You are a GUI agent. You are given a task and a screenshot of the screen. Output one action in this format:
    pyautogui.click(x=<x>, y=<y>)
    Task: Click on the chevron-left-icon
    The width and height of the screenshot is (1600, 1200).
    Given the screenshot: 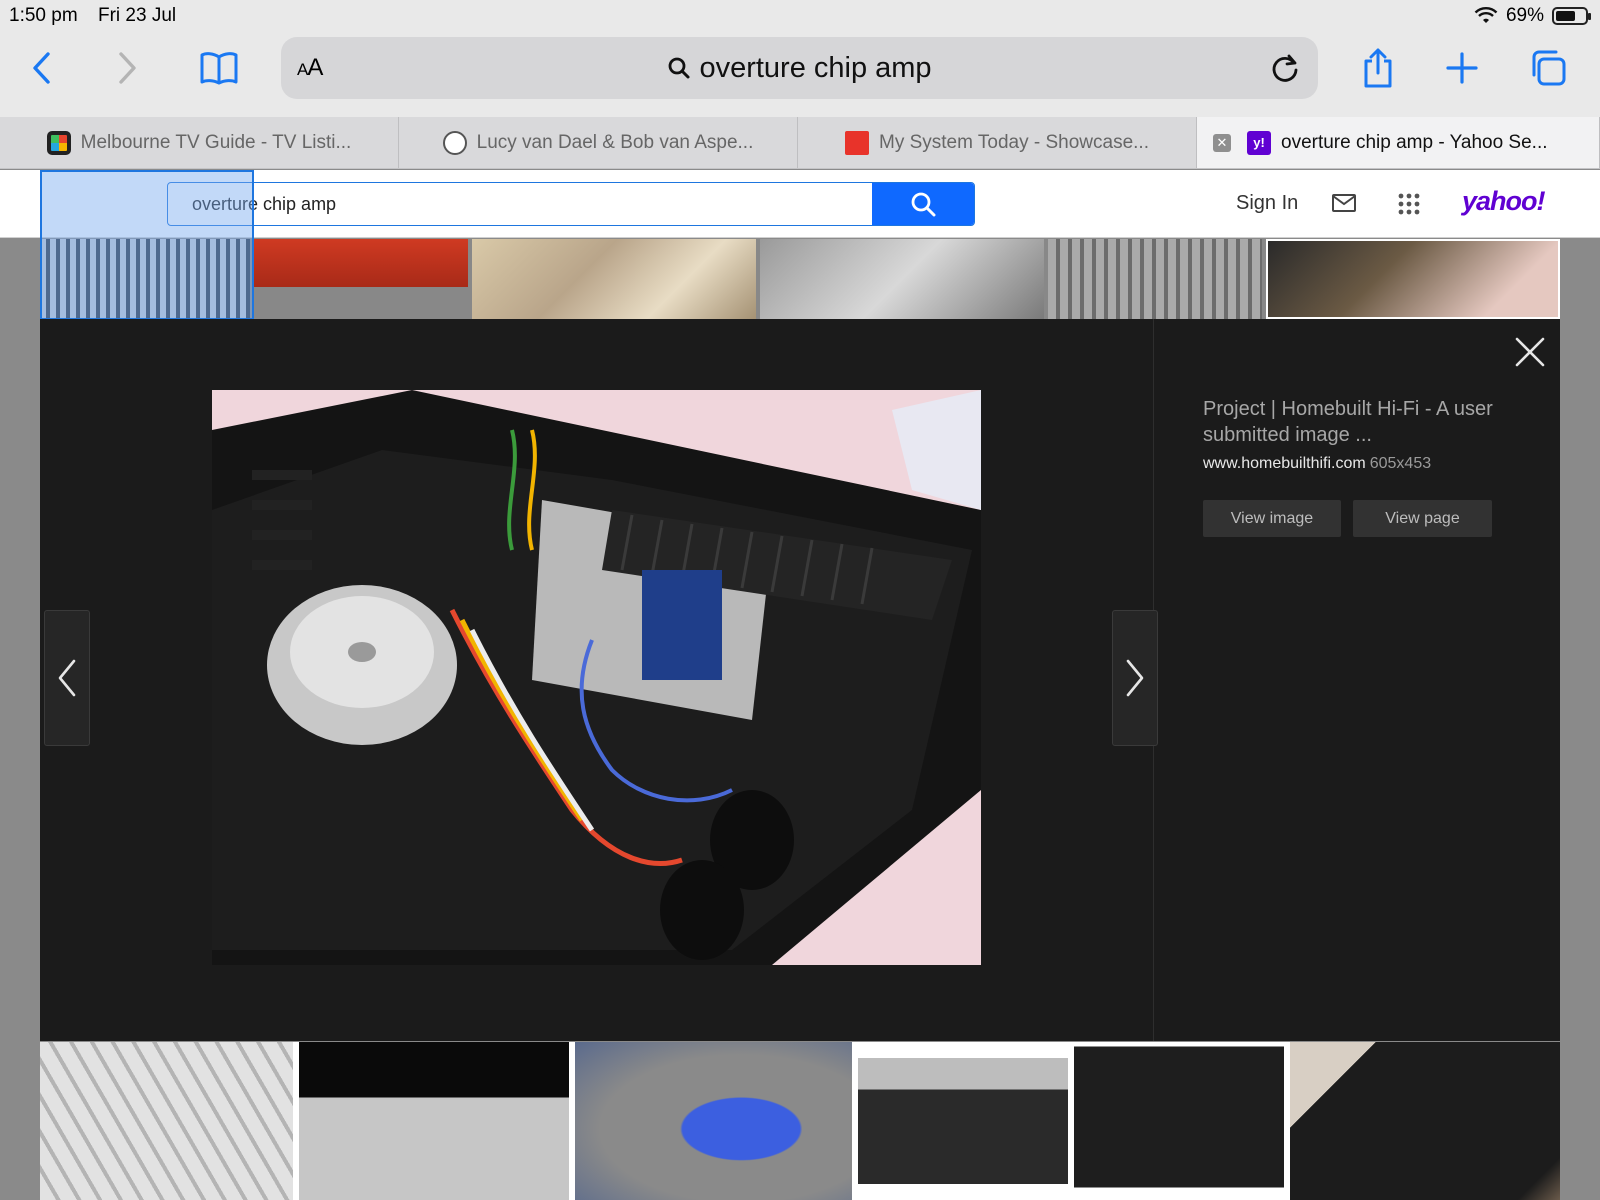 What is the action you would take?
    pyautogui.click(x=67, y=678)
    